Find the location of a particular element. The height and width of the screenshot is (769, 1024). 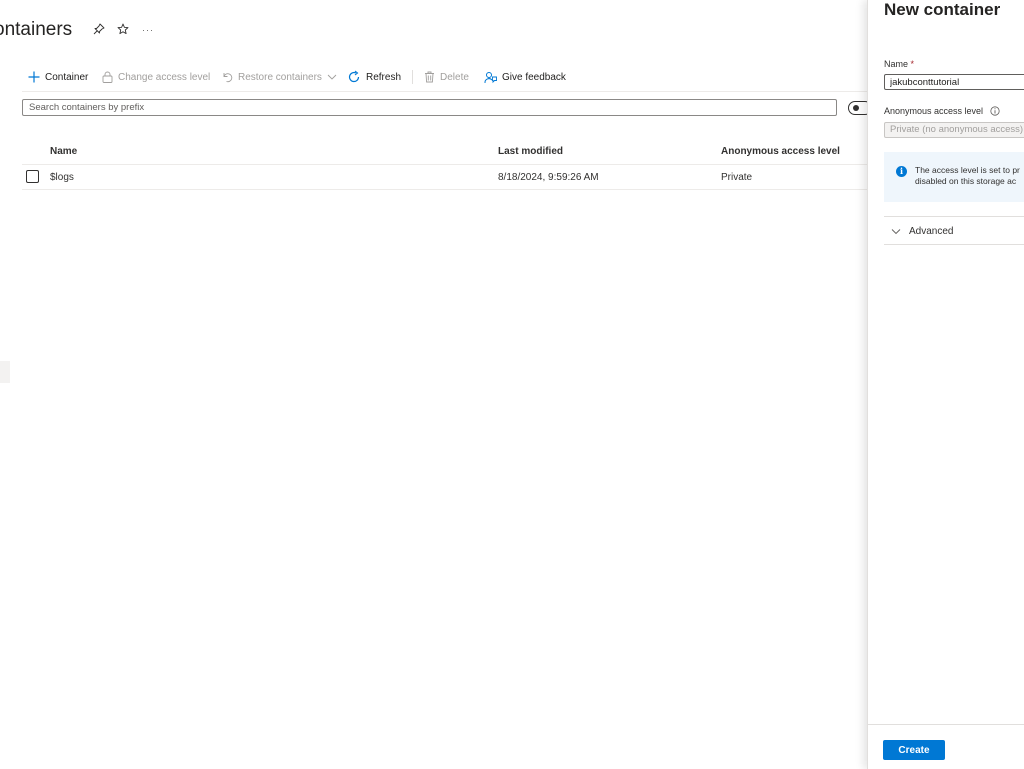

name-label-text: Name is located at coordinates (896, 64).